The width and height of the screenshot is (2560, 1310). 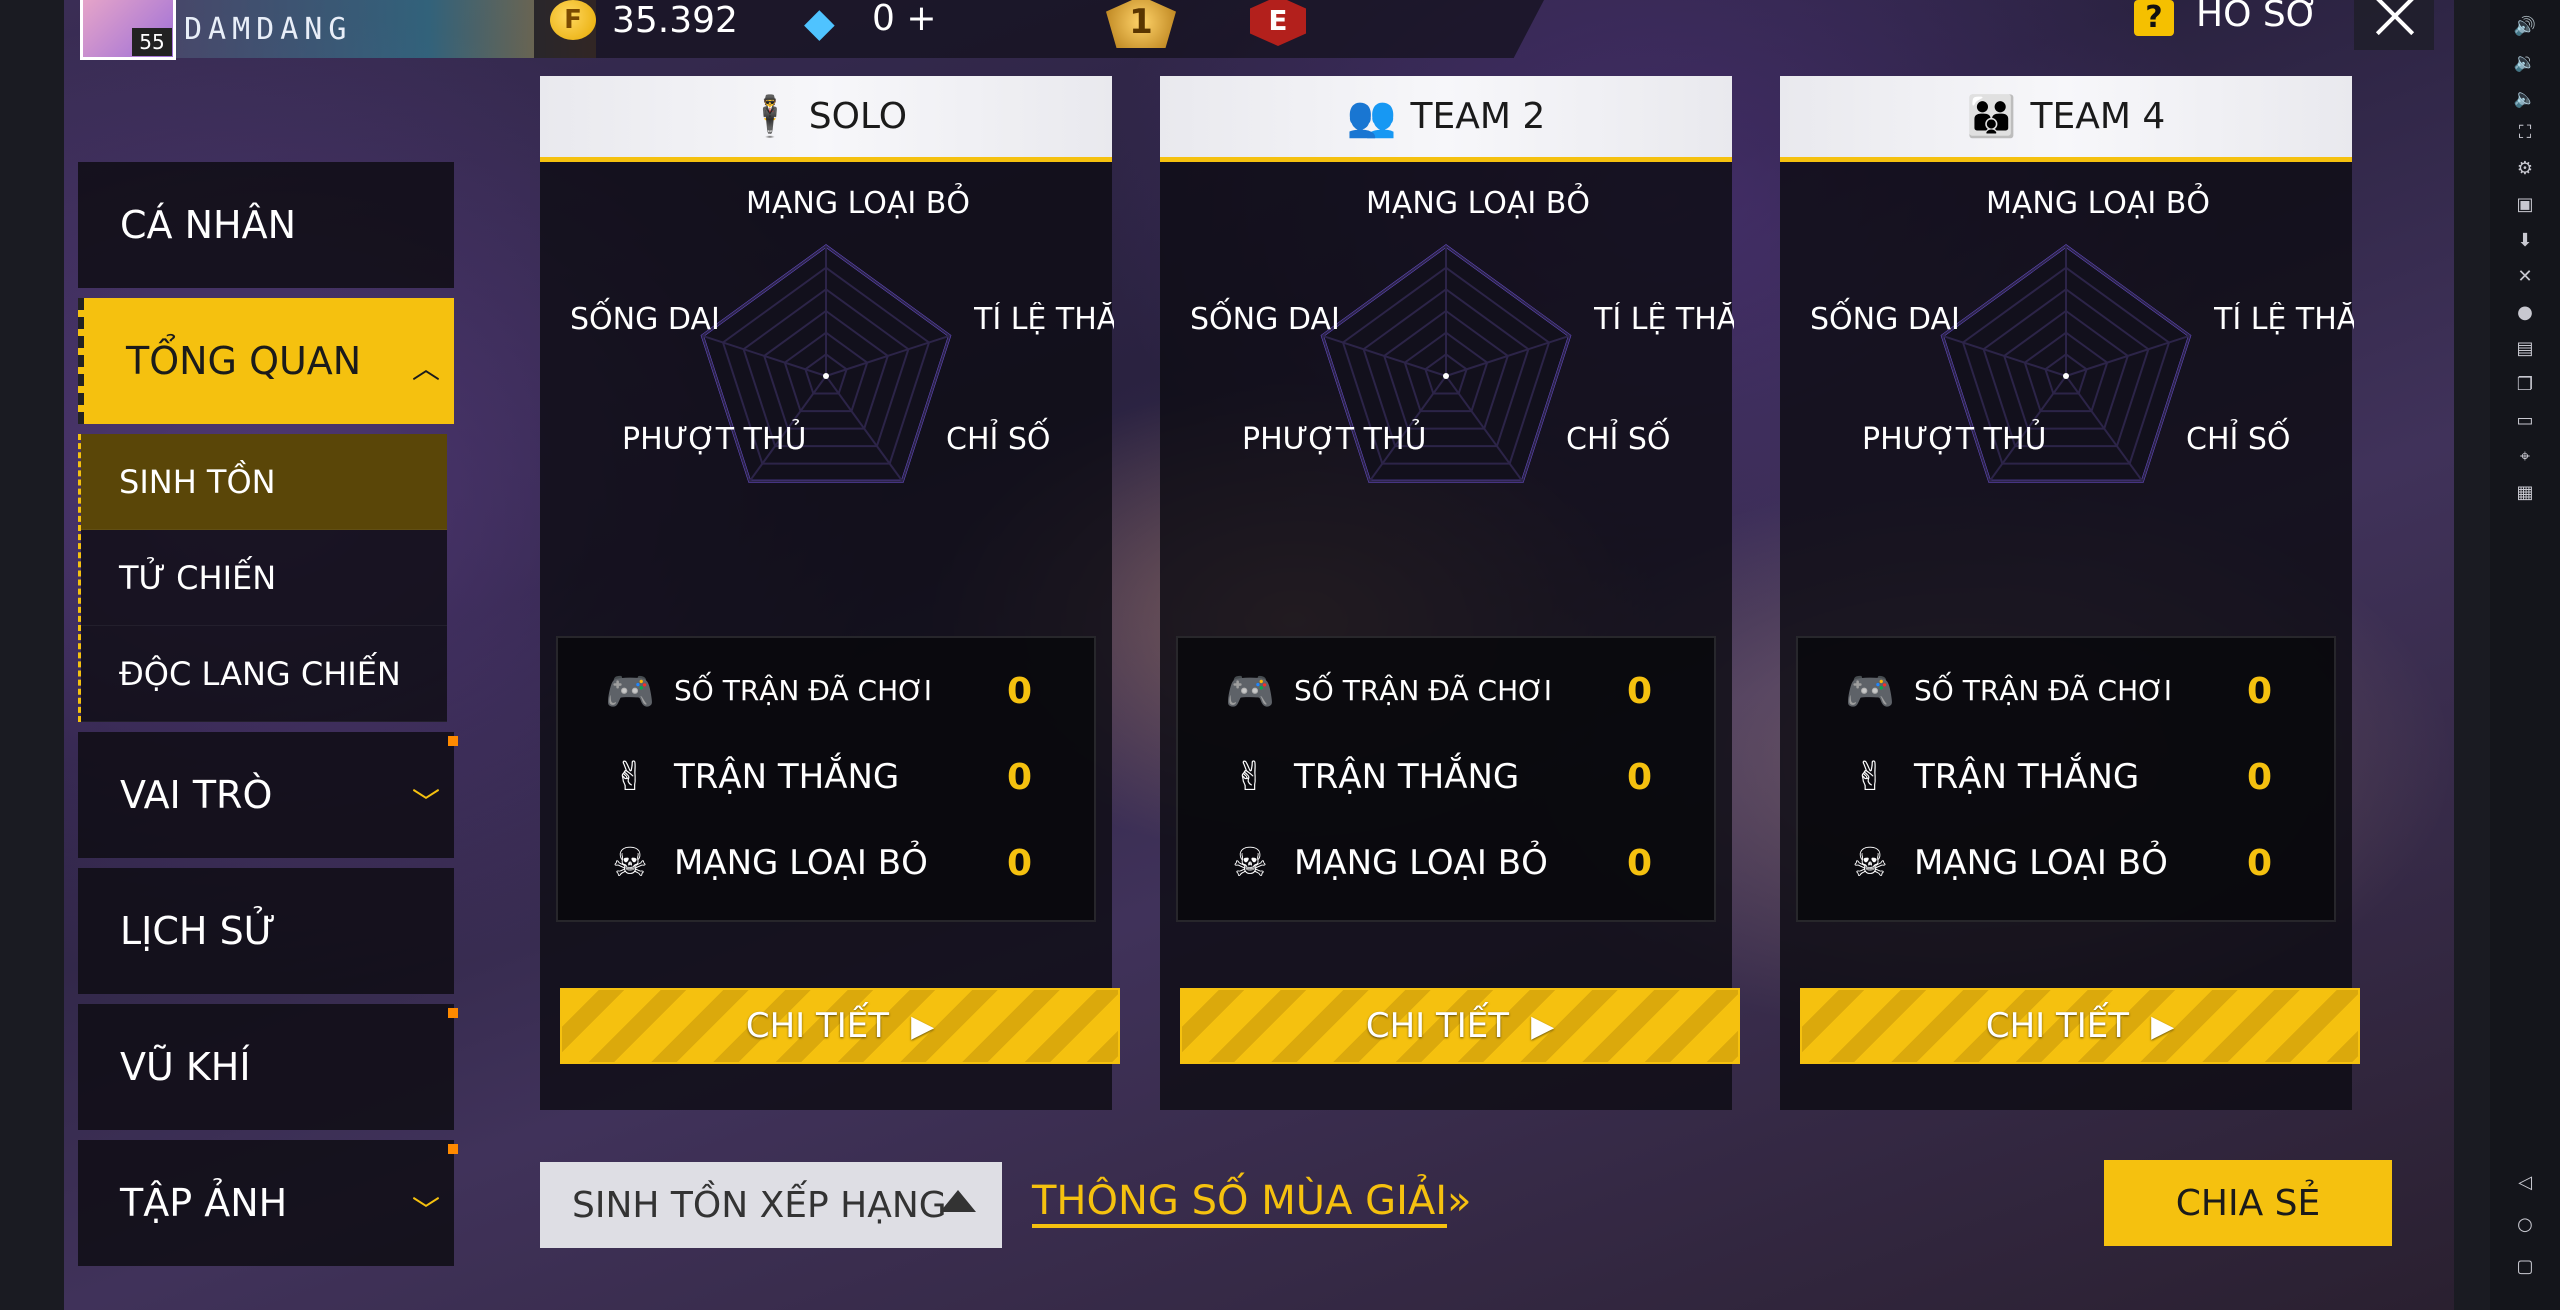 What do you see at coordinates (198, 577) in the screenshot?
I see `subnav-item-label: TỬ CHIẾN` at bounding box center [198, 577].